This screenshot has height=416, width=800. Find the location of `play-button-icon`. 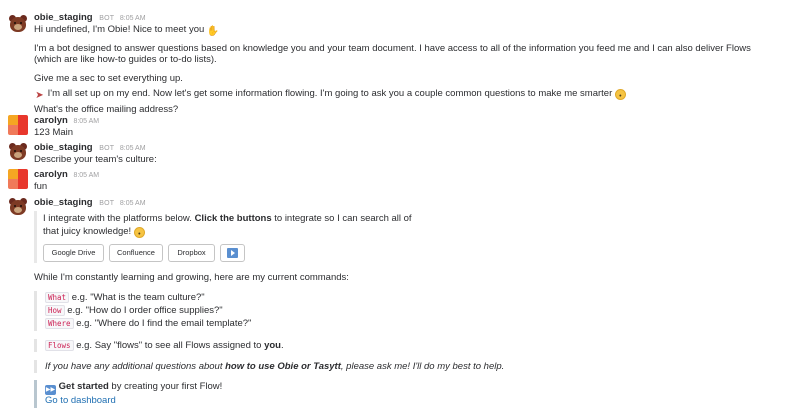

play-button-icon is located at coordinates (232, 253).